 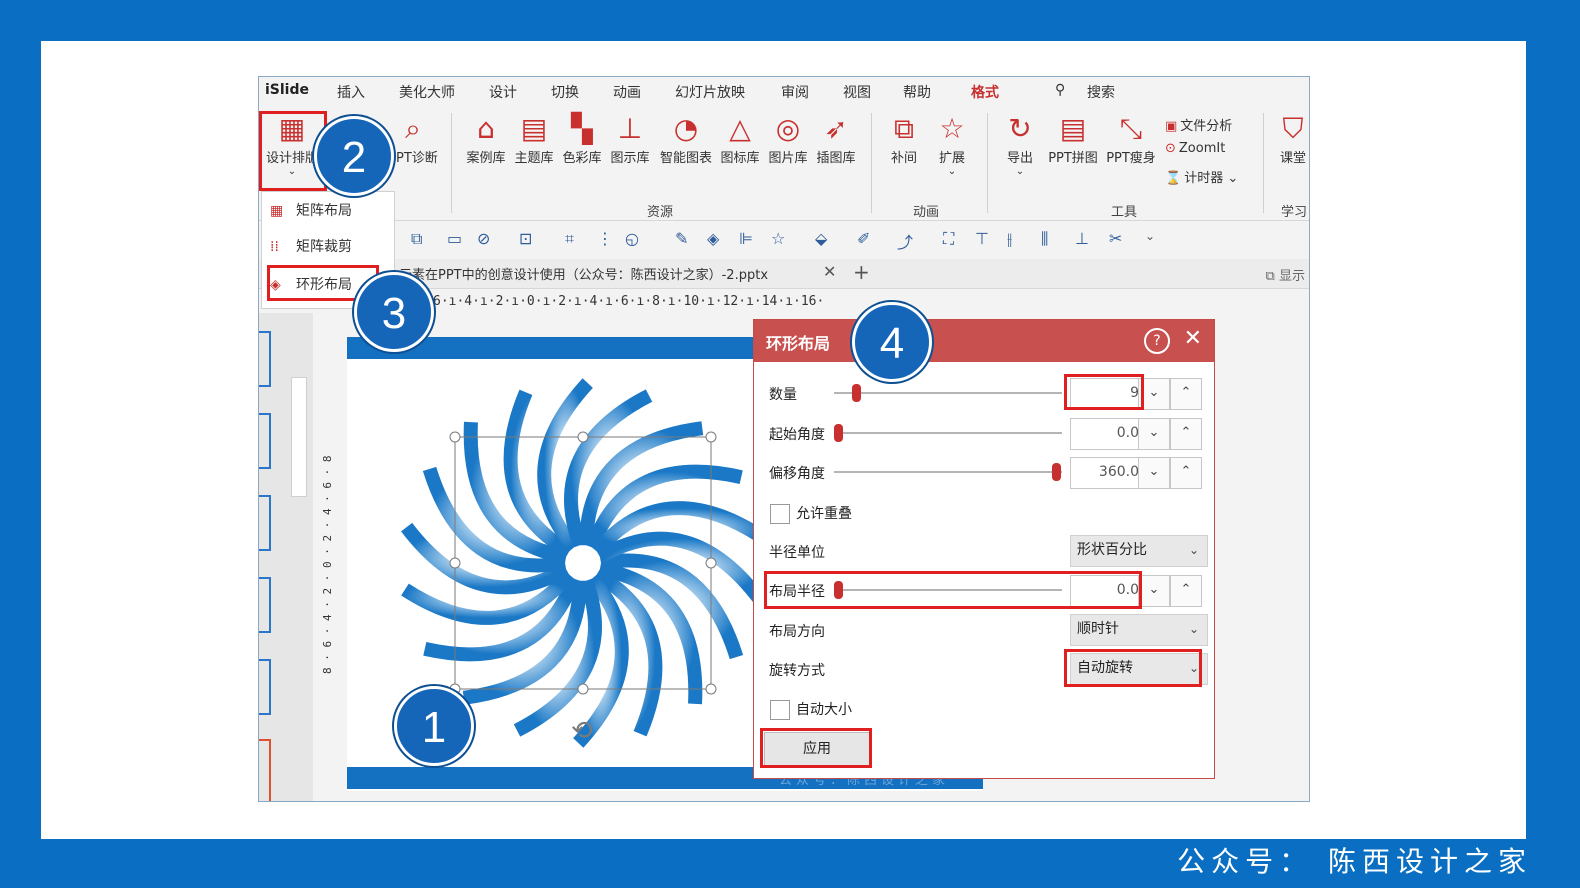 What do you see at coordinates (1060, 90) in the screenshot?
I see `search-icon: ⚲` at bounding box center [1060, 90].